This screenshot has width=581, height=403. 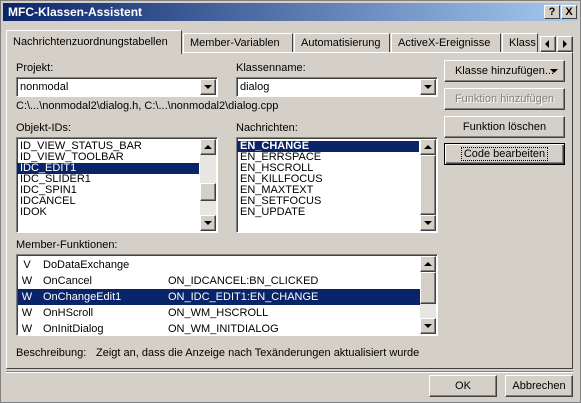 I want to click on add-function-button: Funktion hinzufügen, so click(x=504, y=99).